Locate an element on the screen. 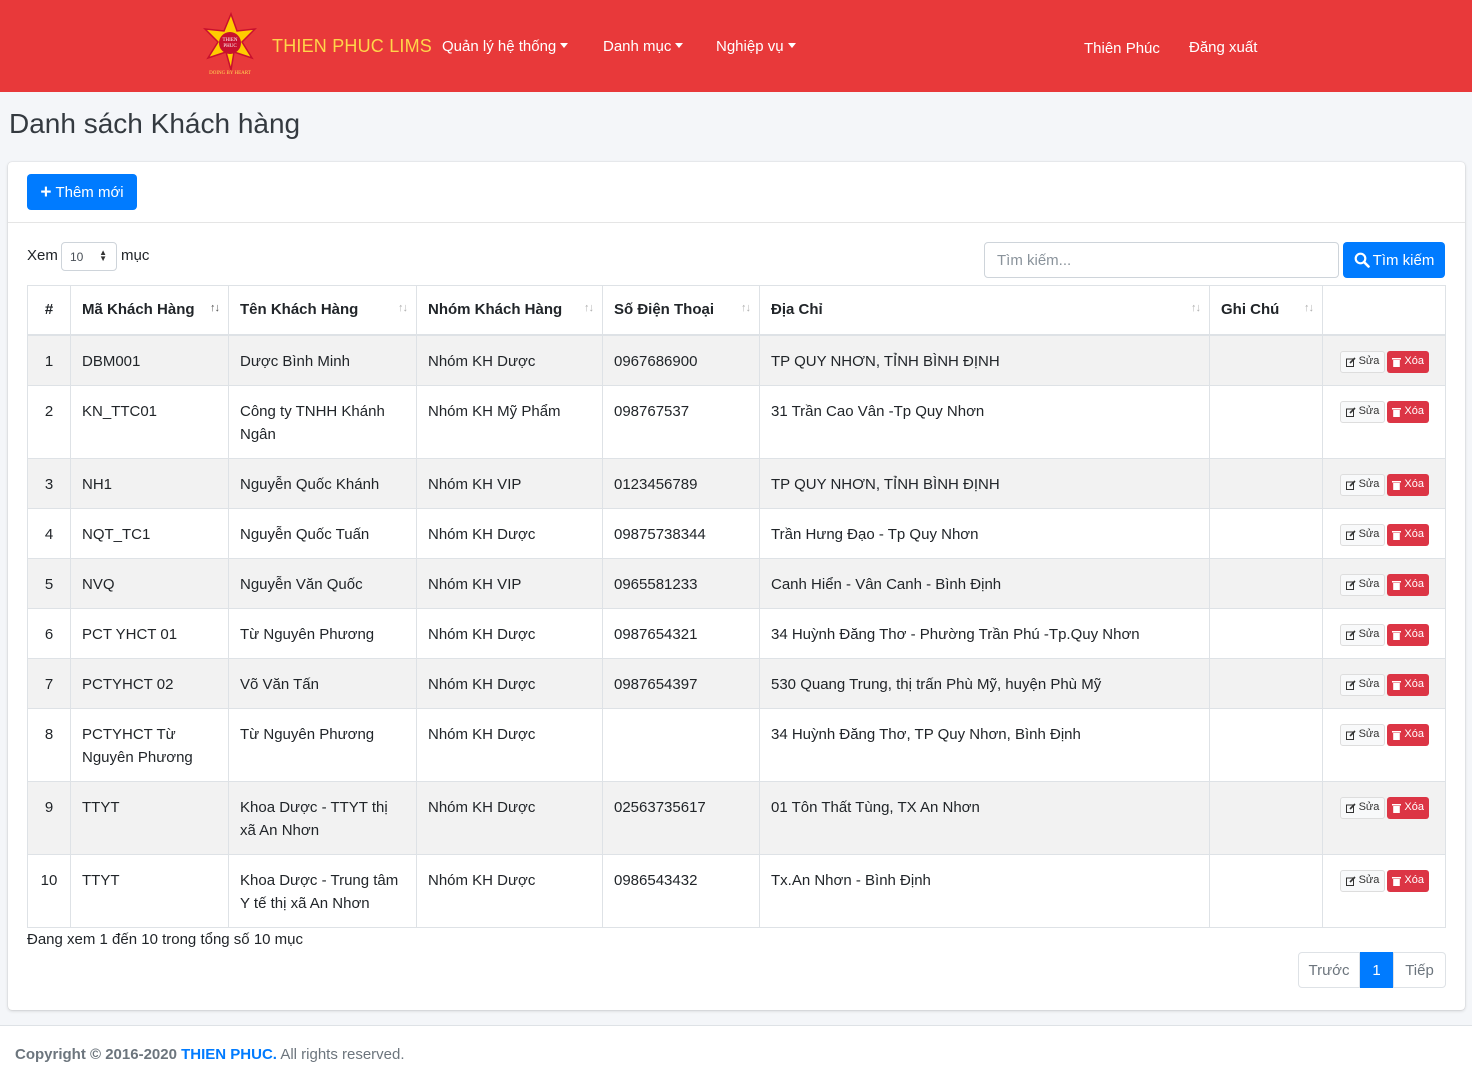 This screenshot has height=1079, width=1472. pagination-page-1: 1 is located at coordinates (1376, 970).